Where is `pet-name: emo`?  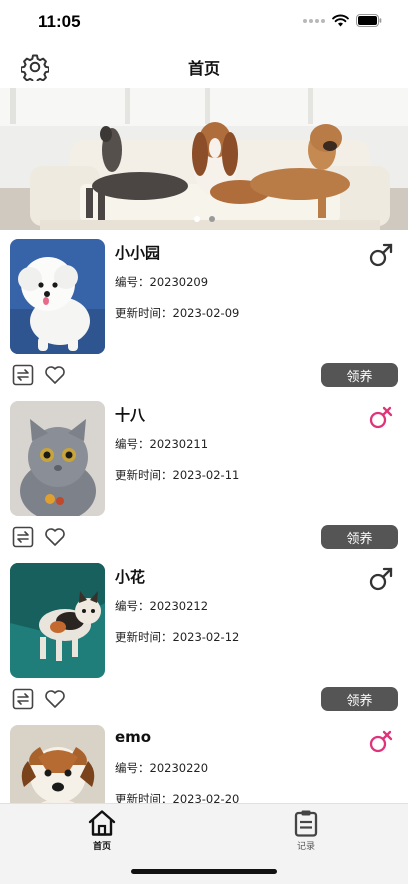 pet-name: emo is located at coordinates (133, 737).